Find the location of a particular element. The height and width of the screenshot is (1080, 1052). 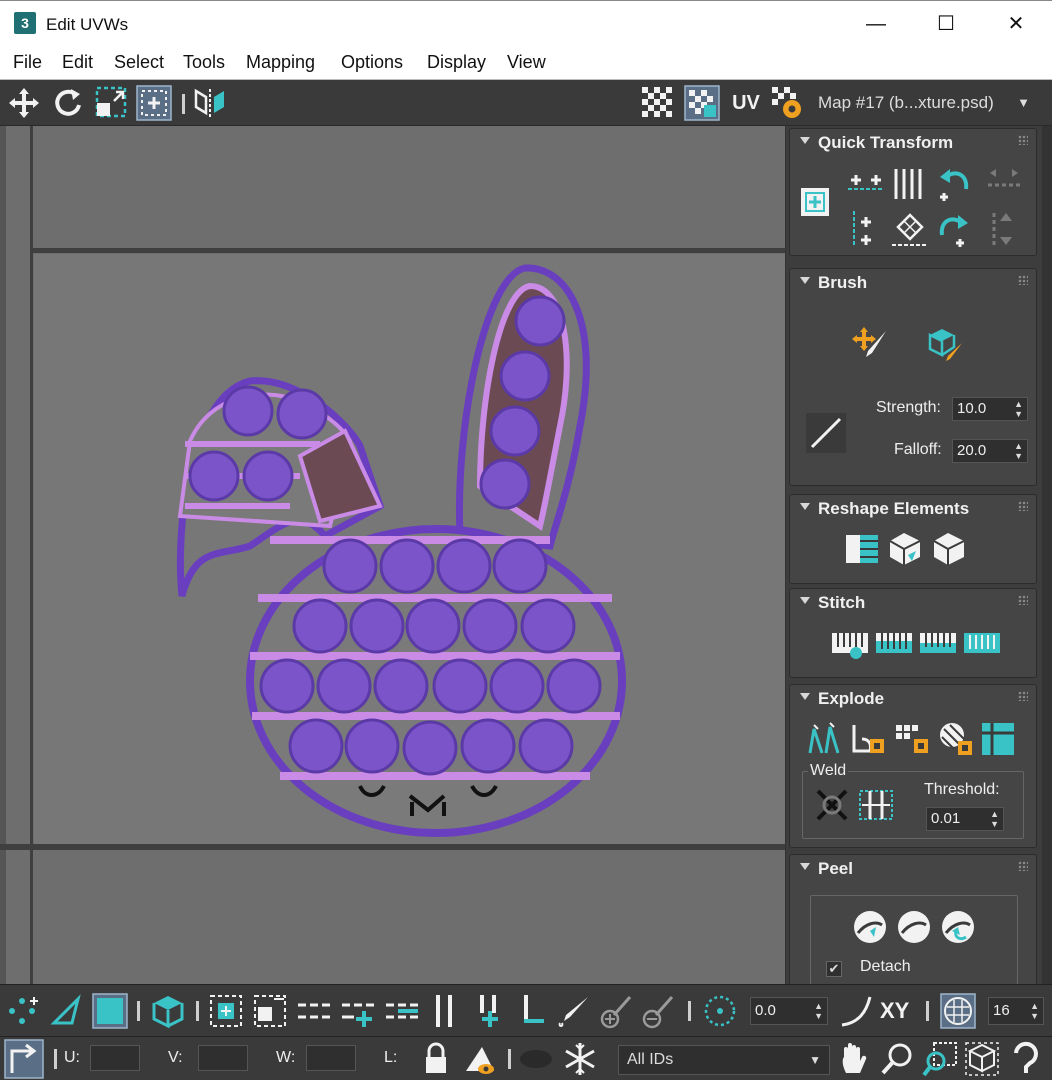

zoom-extents-icon is located at coordinates (982, 1059).